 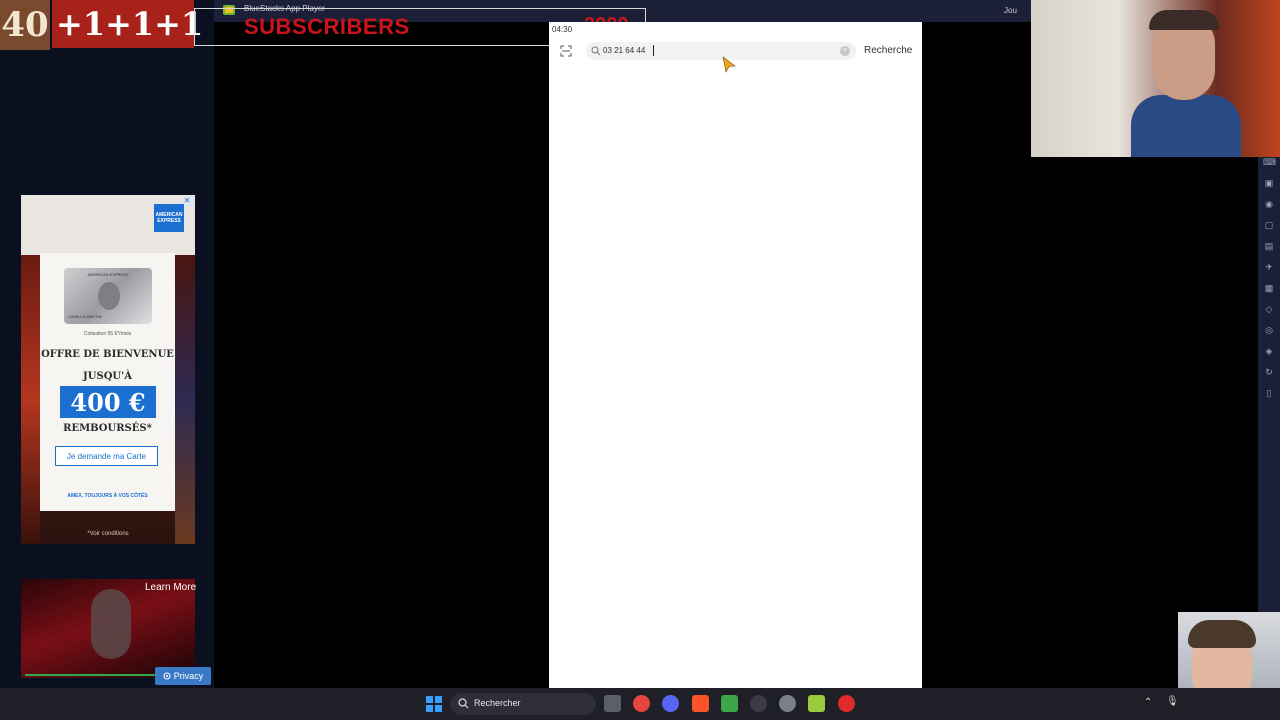 I want to click on centurion-icon, so click(x=109, y=296).